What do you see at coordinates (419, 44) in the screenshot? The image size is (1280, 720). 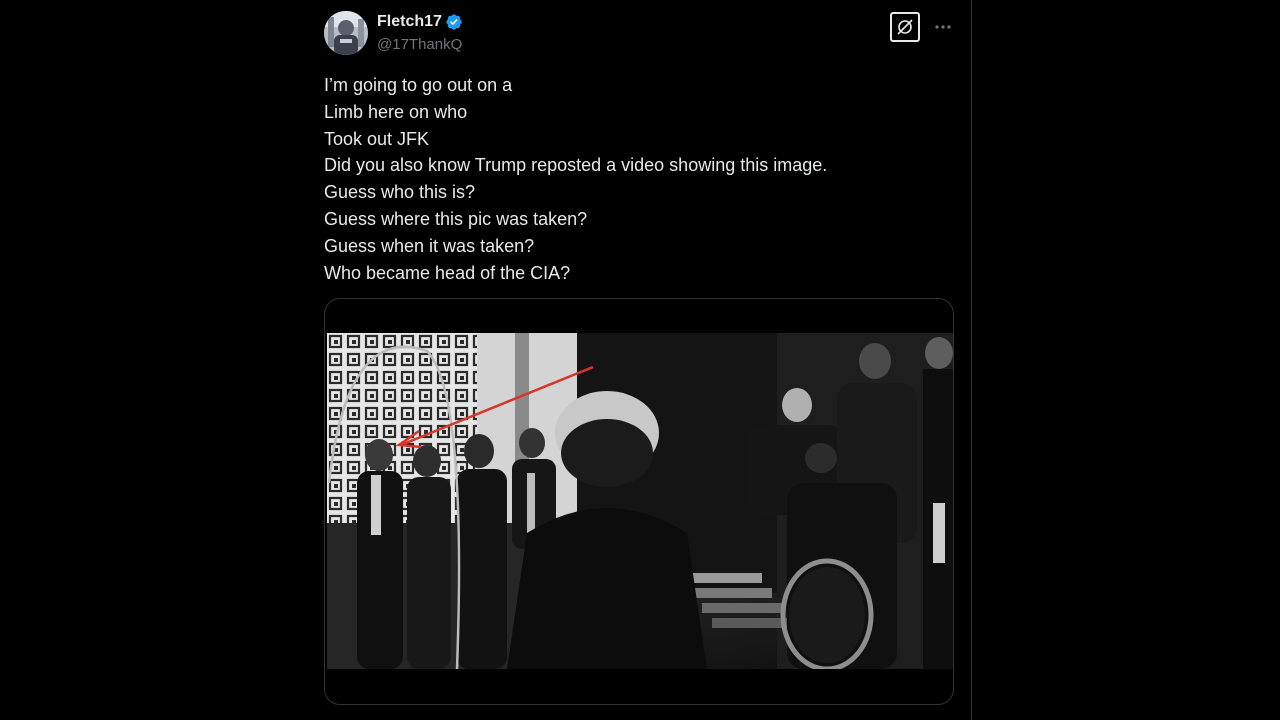 I see `author-handle: @17ThankQ` at bounding box center [419, 44].